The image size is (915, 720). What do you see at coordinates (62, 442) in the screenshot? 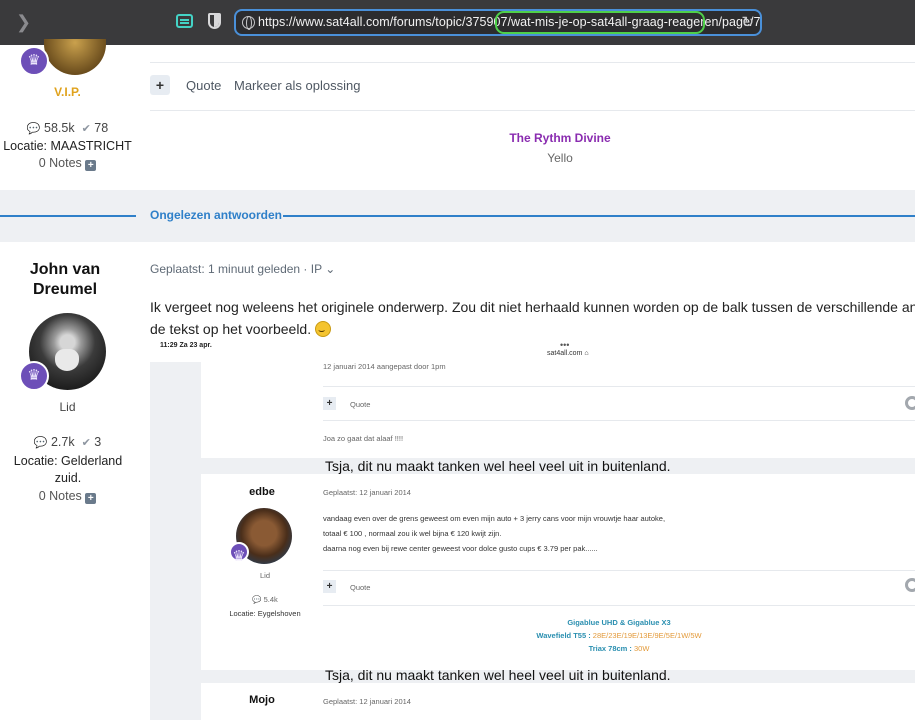
I see `post-count: 2.7k` at bounding box center [62, 442].